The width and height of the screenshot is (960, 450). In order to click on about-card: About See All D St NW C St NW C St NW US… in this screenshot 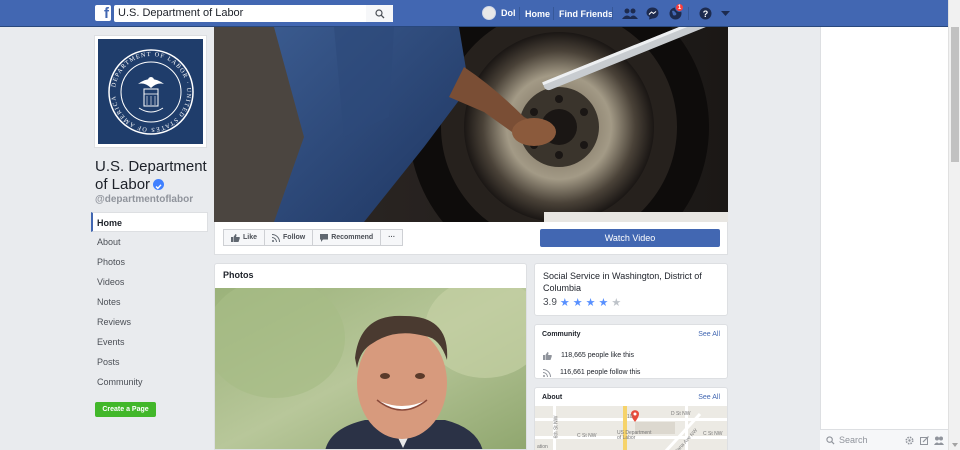, I will do `click(631, 418)`.